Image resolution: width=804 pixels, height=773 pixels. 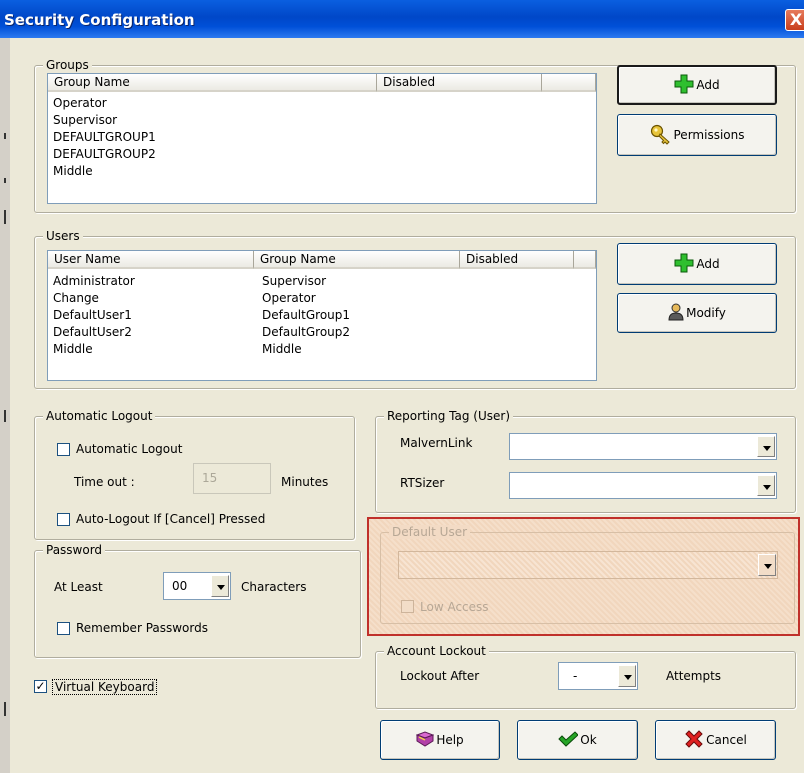 I want to click on groups-col-disabled: Disabled, so click(x=459, y=83).